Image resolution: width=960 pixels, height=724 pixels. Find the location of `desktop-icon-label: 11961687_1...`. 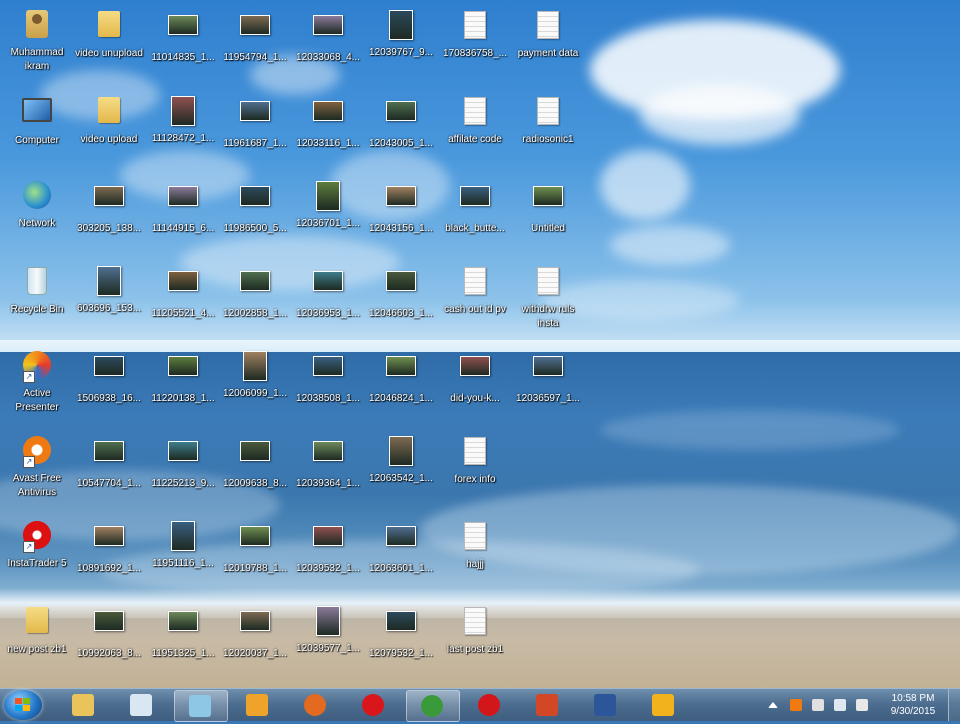

desktop-icon-label: 11961687_1... is located at coordinates (255, 143).